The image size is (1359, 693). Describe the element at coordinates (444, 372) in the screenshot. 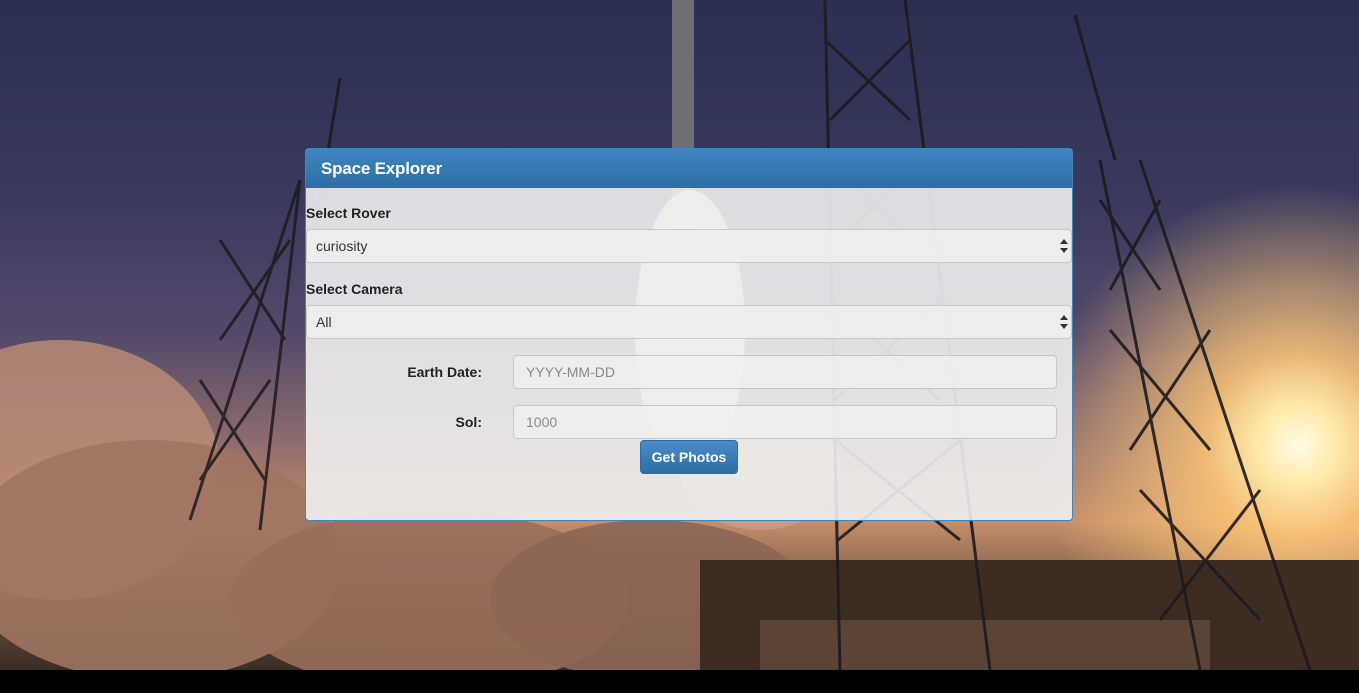

I see `earth-date-label: Earth Date:` at that location.